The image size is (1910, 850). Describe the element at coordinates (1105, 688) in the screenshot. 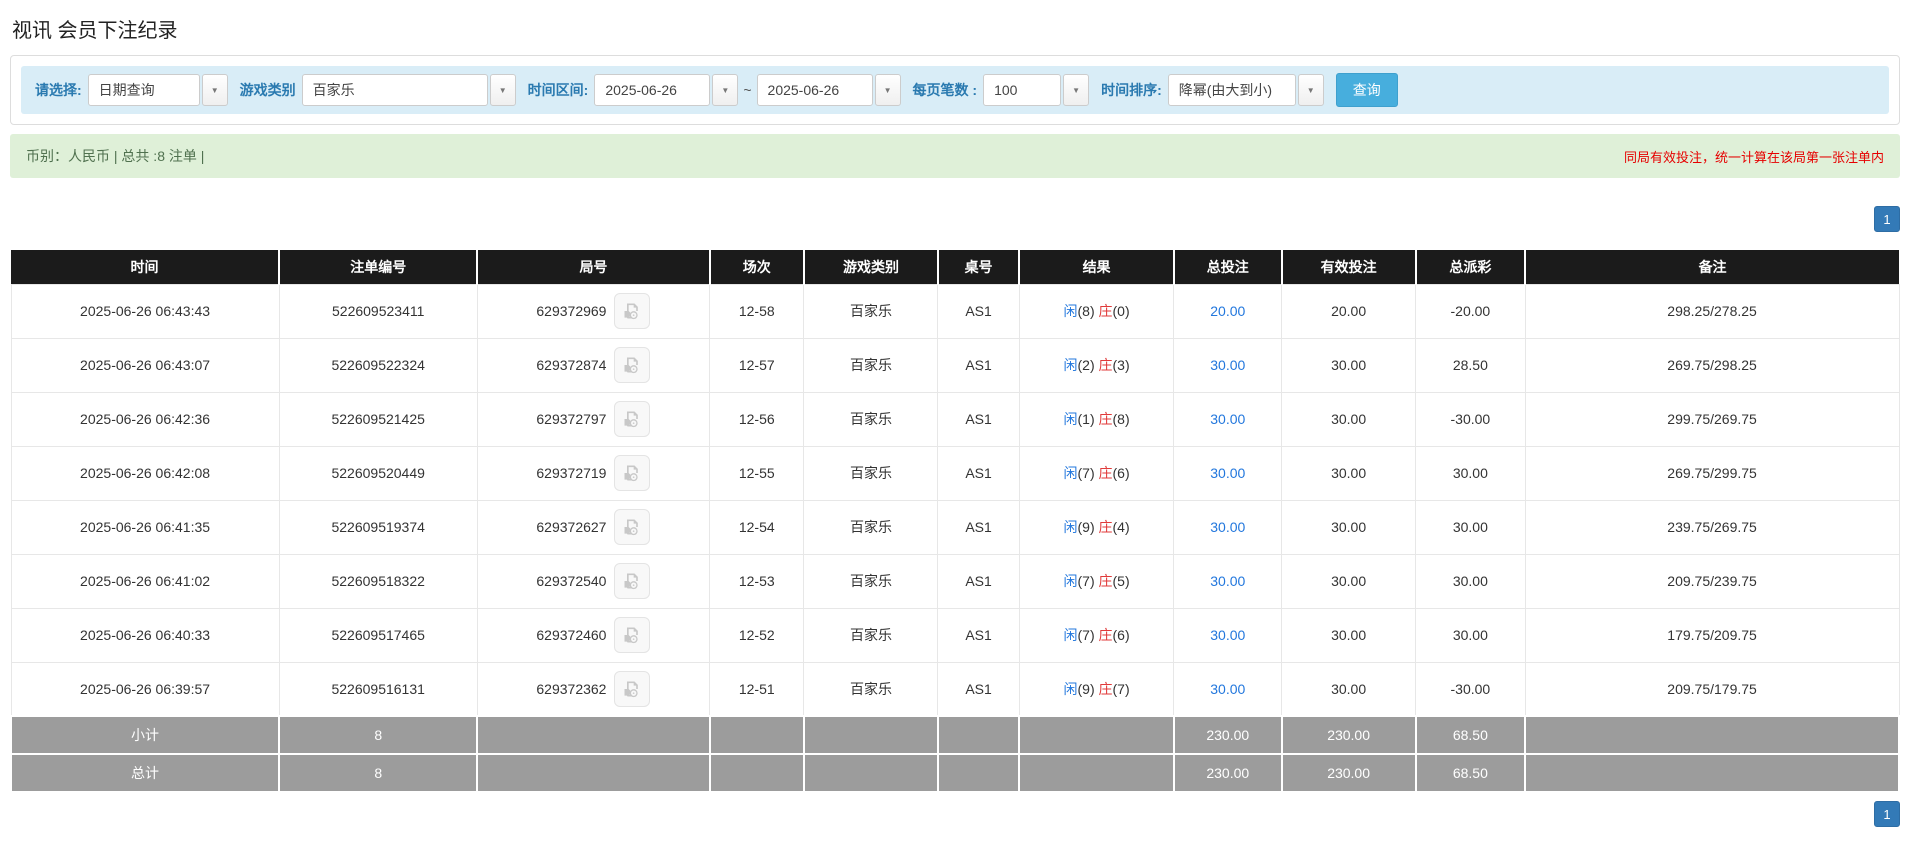

I see `banker-label: 庄` at that location.